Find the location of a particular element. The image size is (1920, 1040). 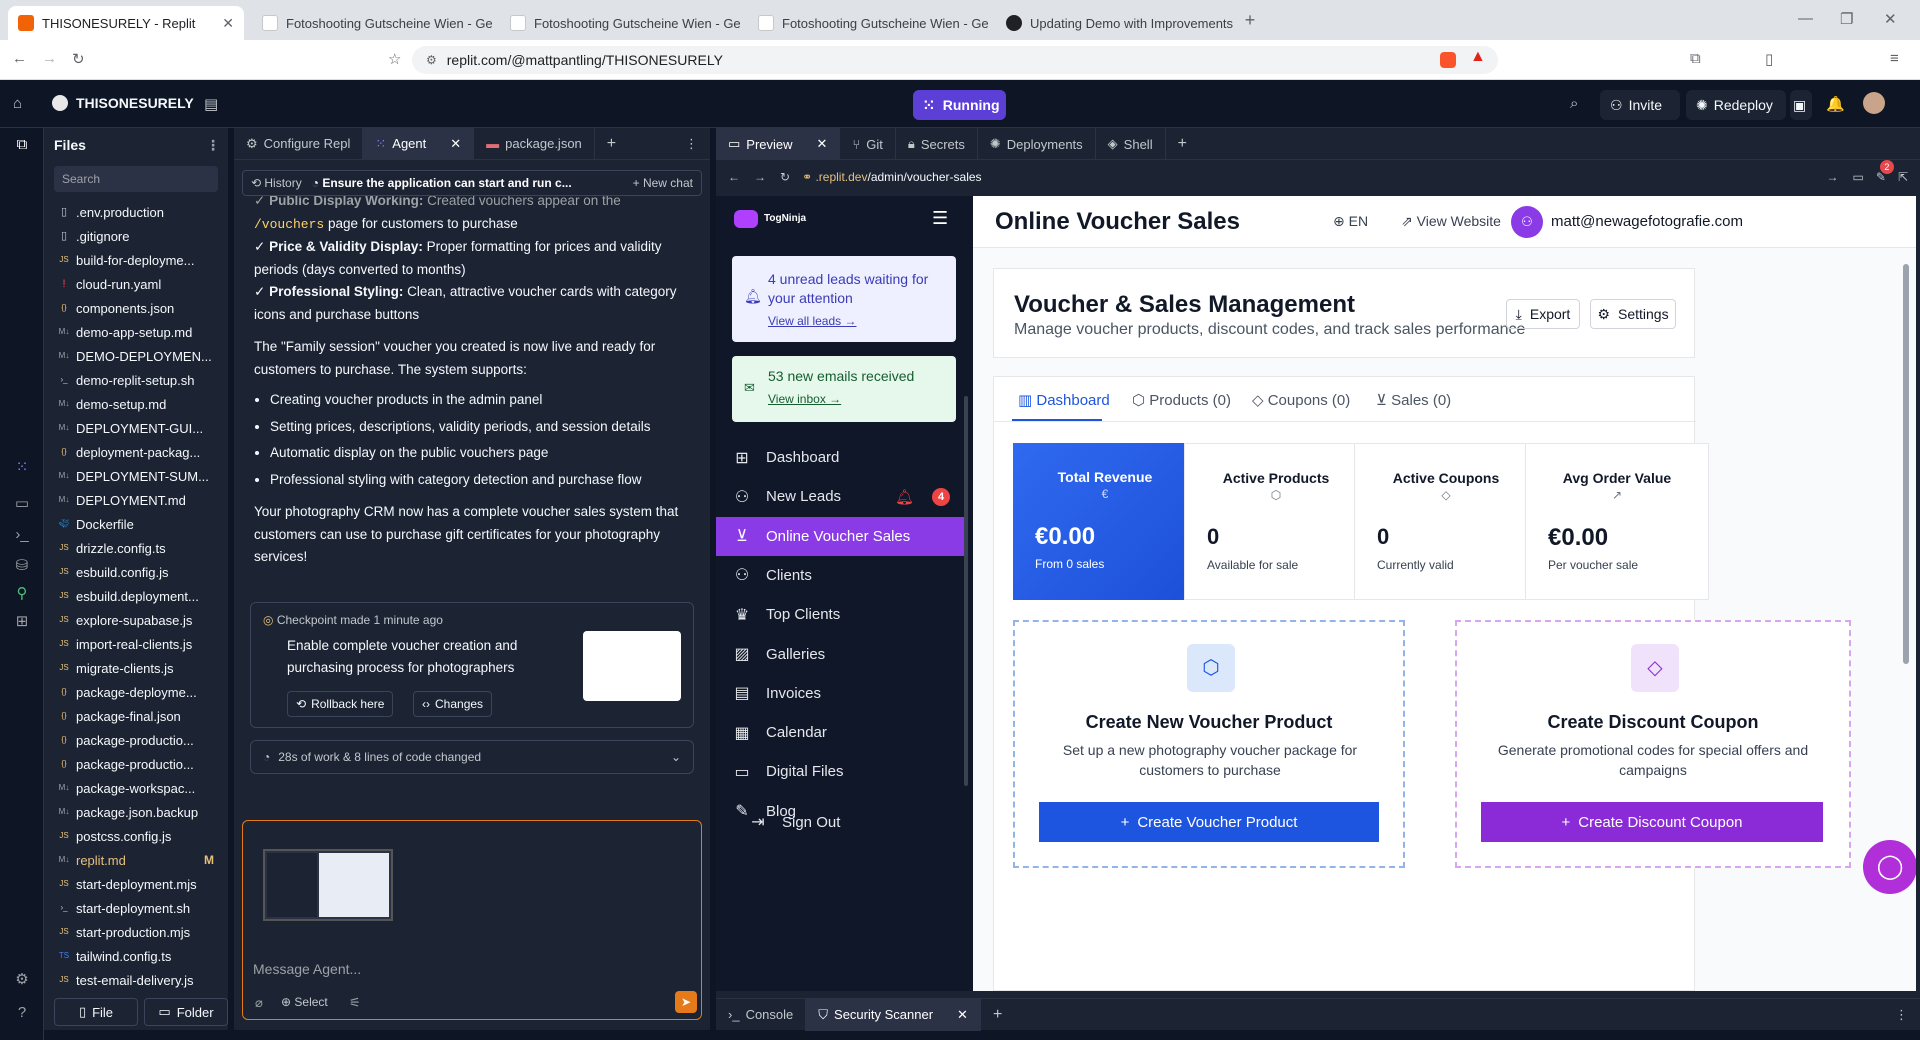

user-avatar-icon: ⚇ is located at coordinates (1527, 222).